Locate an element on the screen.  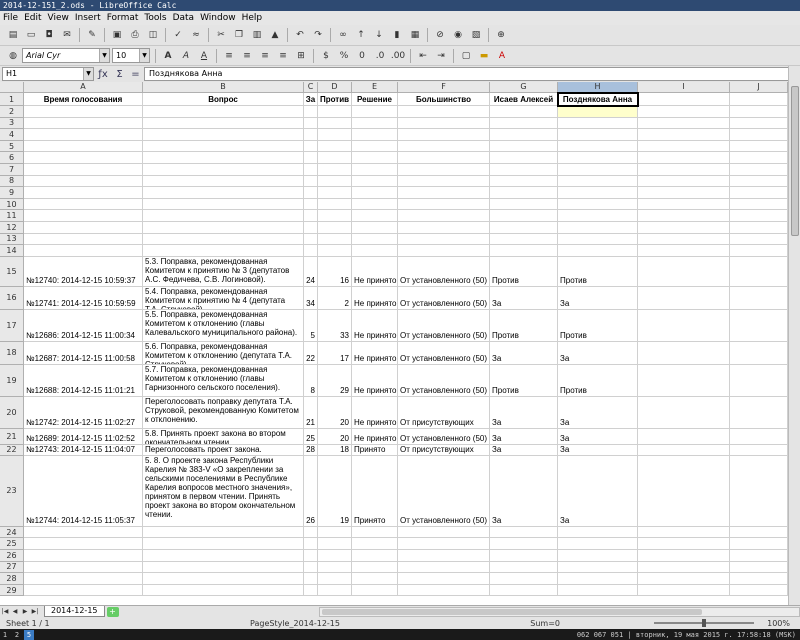
chart-icon: ▮ is located at coordinates (397, 35).